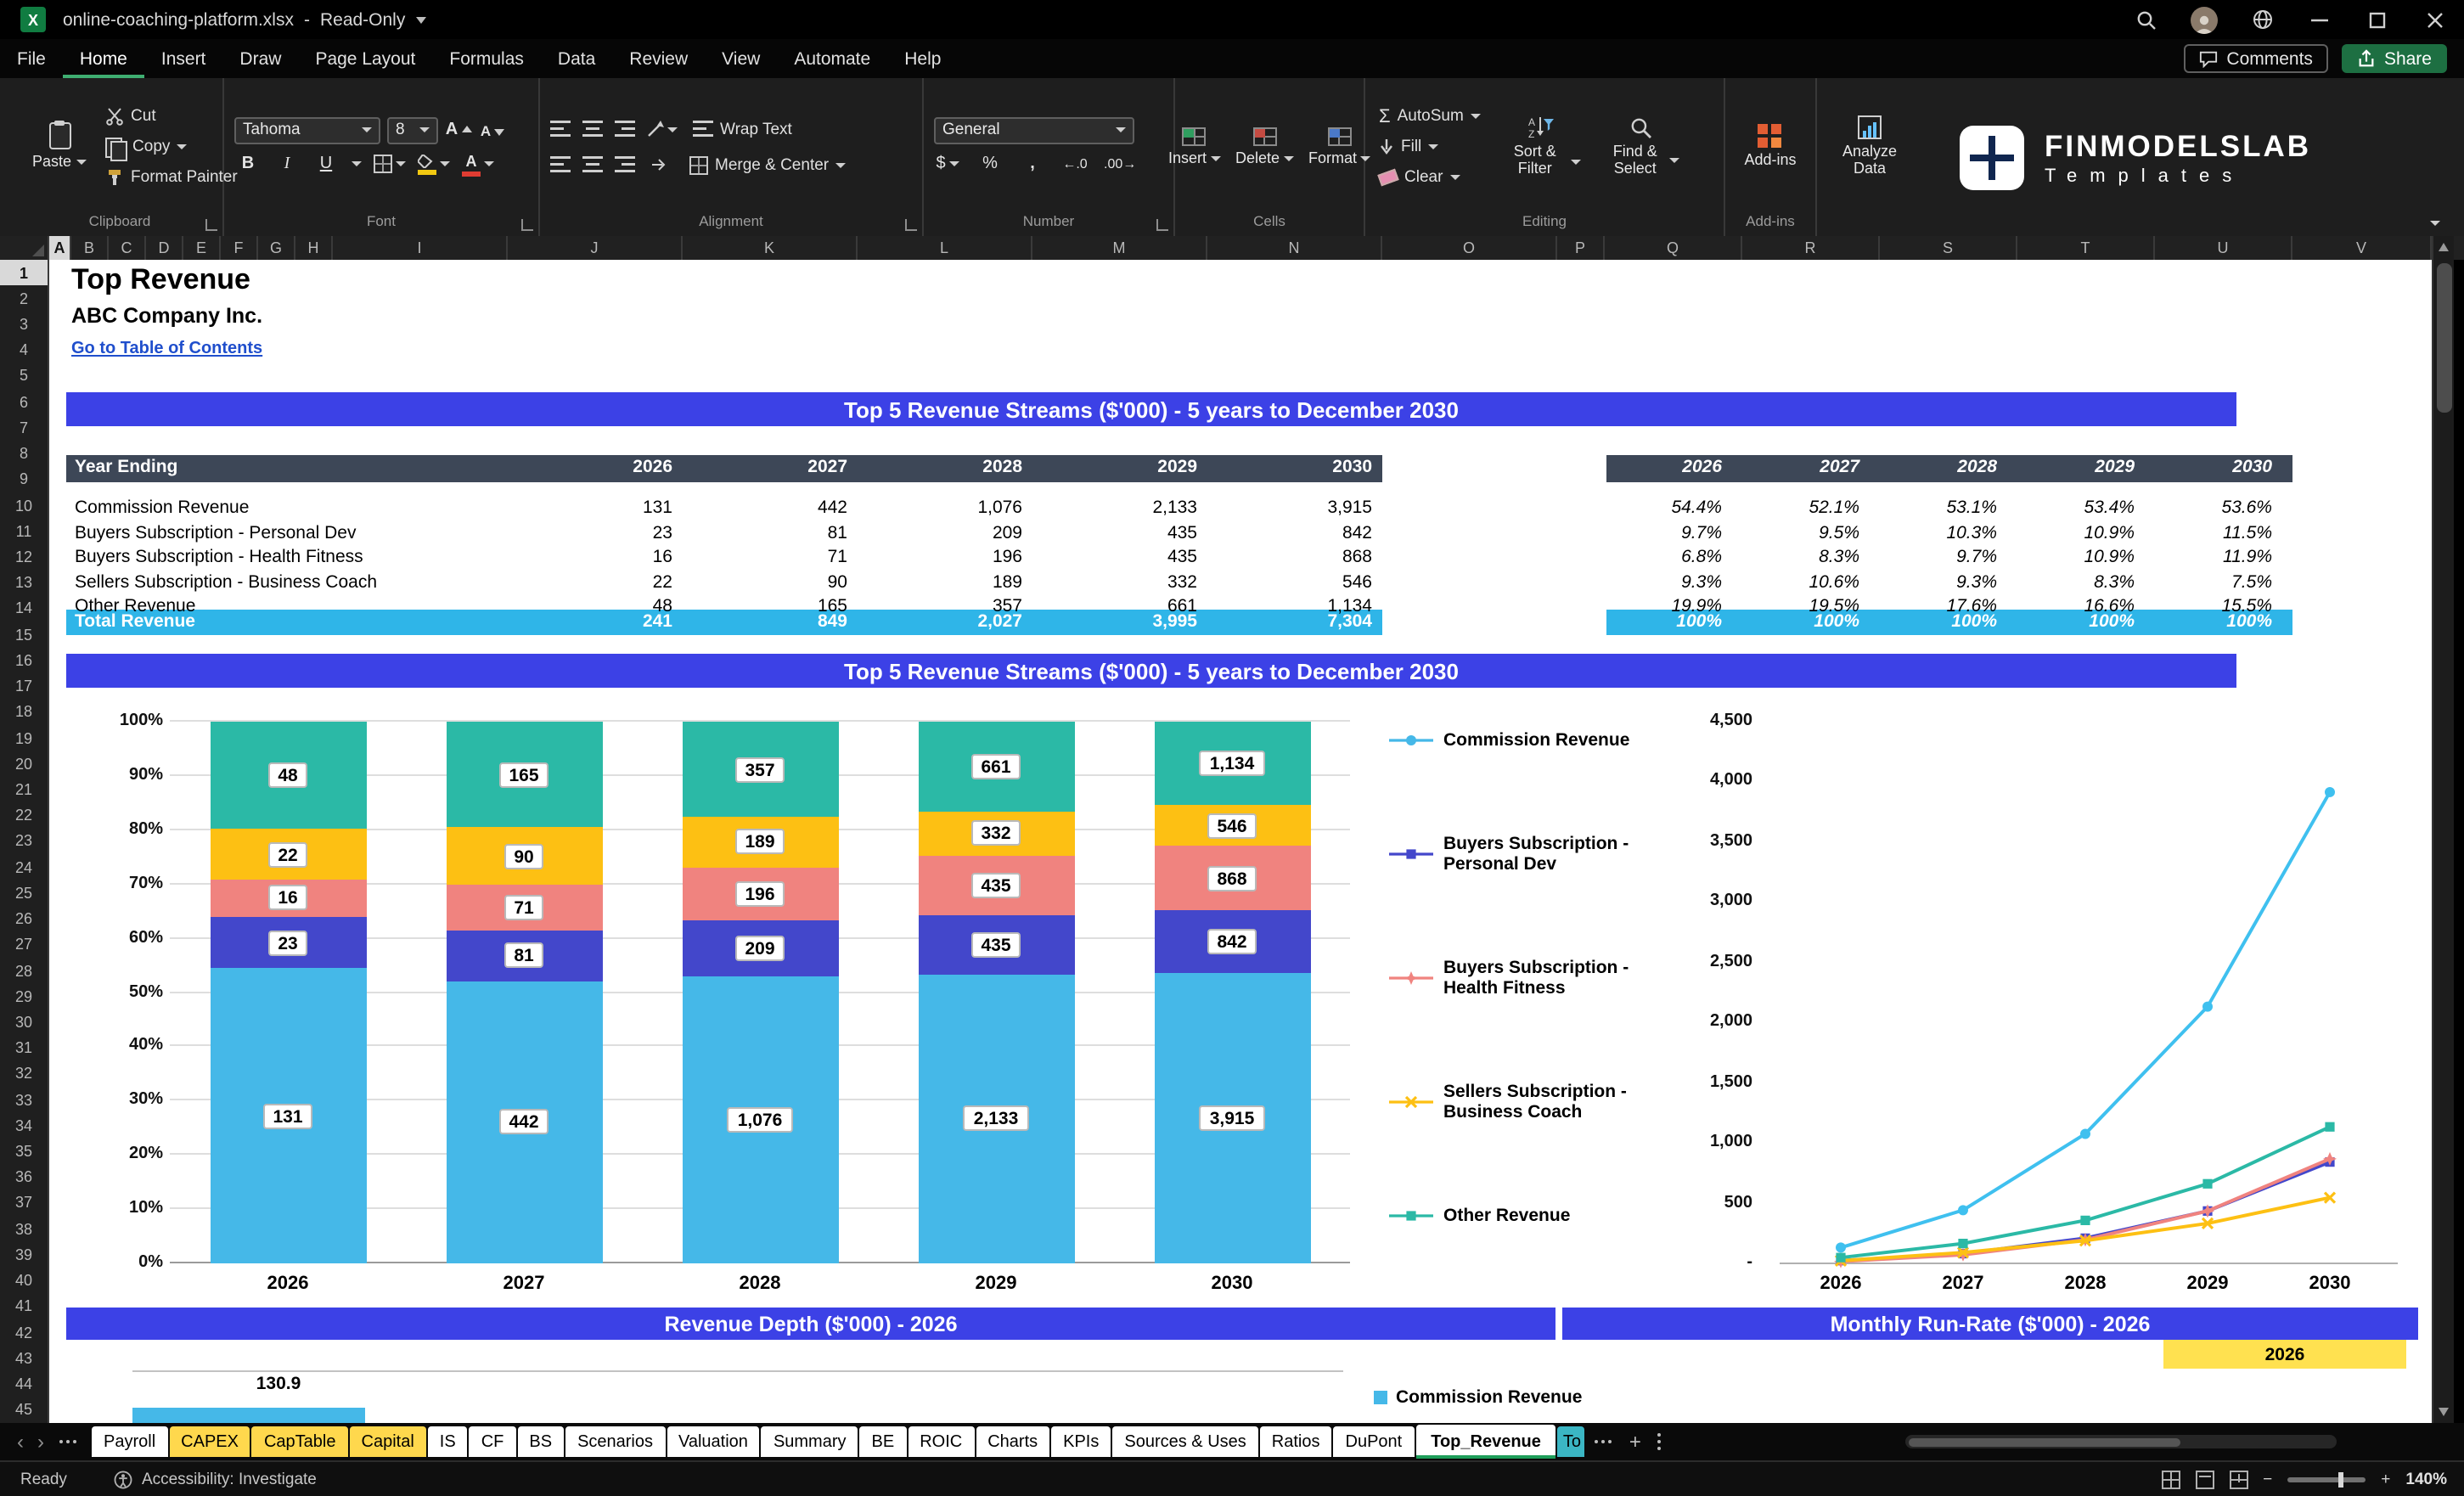  Describe the element at coordinates (24, 660) in the screenshot. I see `row-header-16: 16` at that location.